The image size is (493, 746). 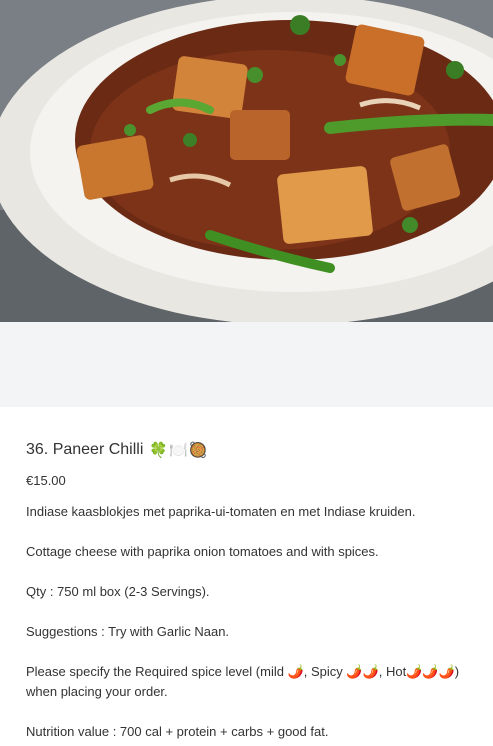 What do you see at coordinates (128, 631) in the screenshot?
I see `suggestions-info: Suggestions : Try with Garlic Naan.` at bounding box center [128, 631].